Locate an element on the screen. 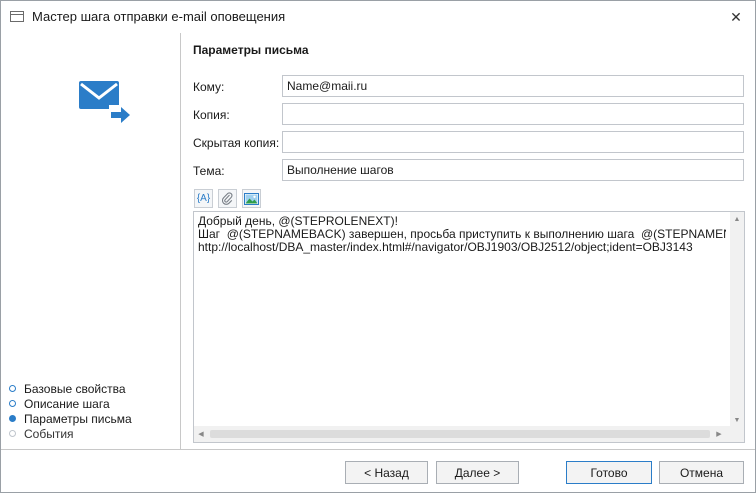 The height and width of the screenshot is (493, 756). horizontal-scrollbar: ◀ ▶ is located at coordinates (469, 434).